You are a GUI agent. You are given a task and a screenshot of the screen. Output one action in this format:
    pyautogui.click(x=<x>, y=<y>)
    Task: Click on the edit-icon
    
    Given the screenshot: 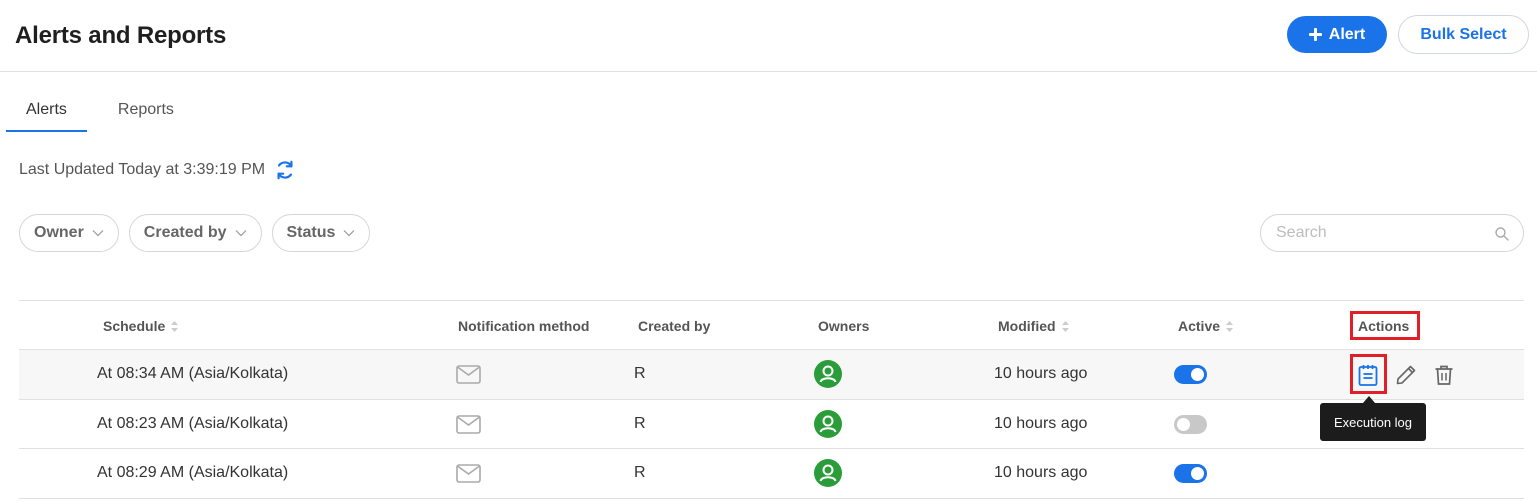 What is the action you would take?
    pyautogui.click(x=1406, y=375)
    